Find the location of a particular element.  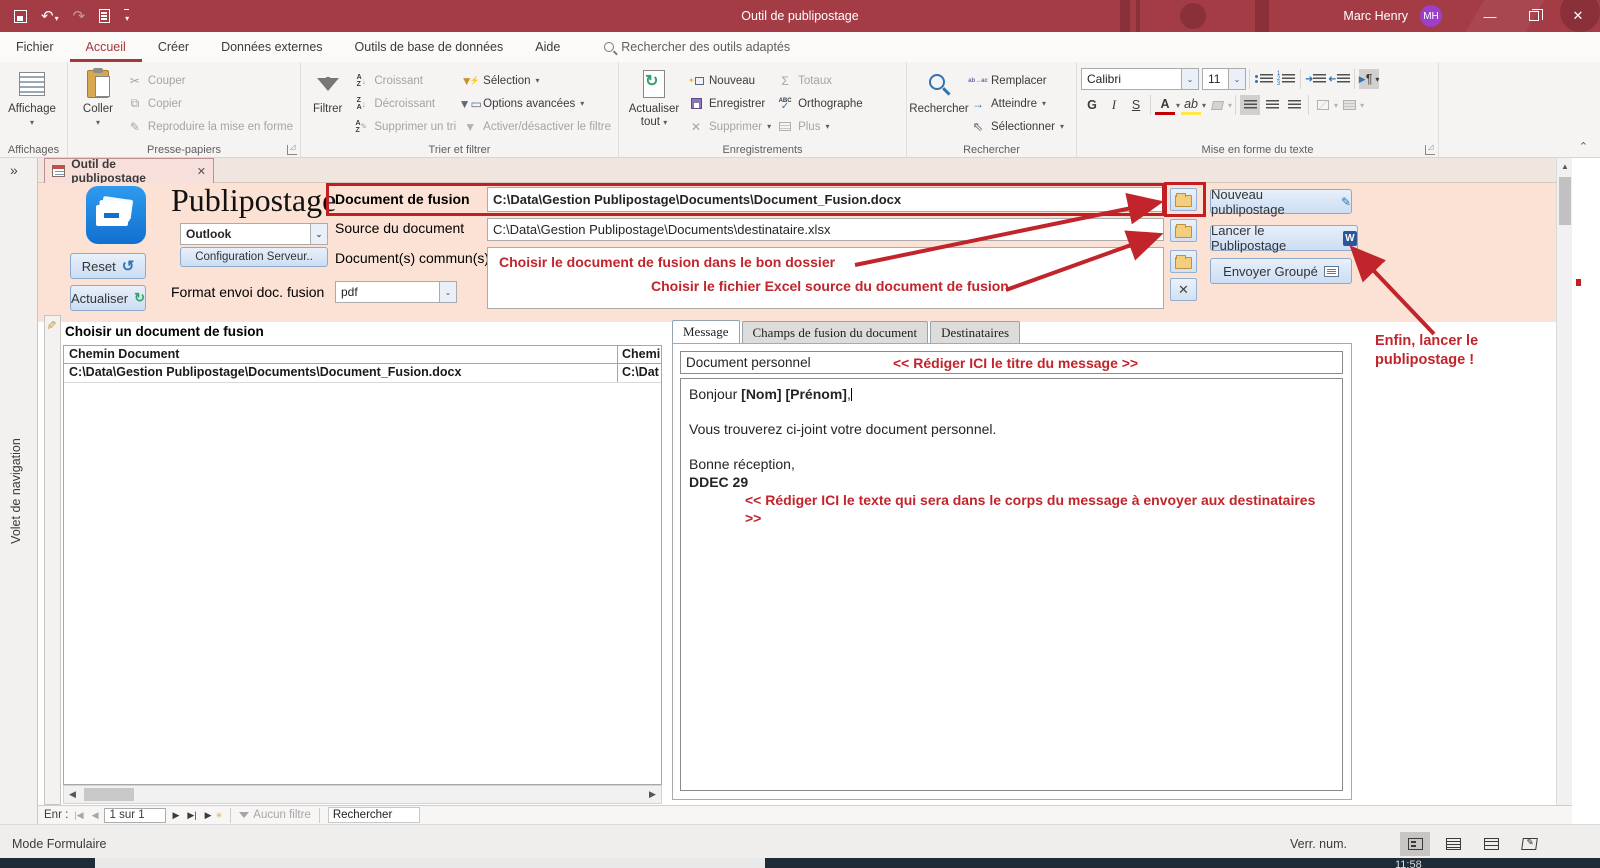

avatar: MH is located at coordinates (1431, 16).